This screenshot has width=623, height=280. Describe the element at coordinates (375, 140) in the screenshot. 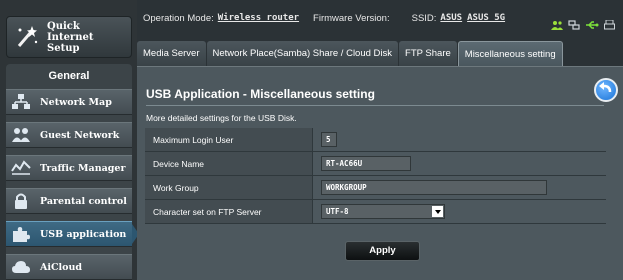

I see `form-row-max-login: Maximum Login User 5` at that location.